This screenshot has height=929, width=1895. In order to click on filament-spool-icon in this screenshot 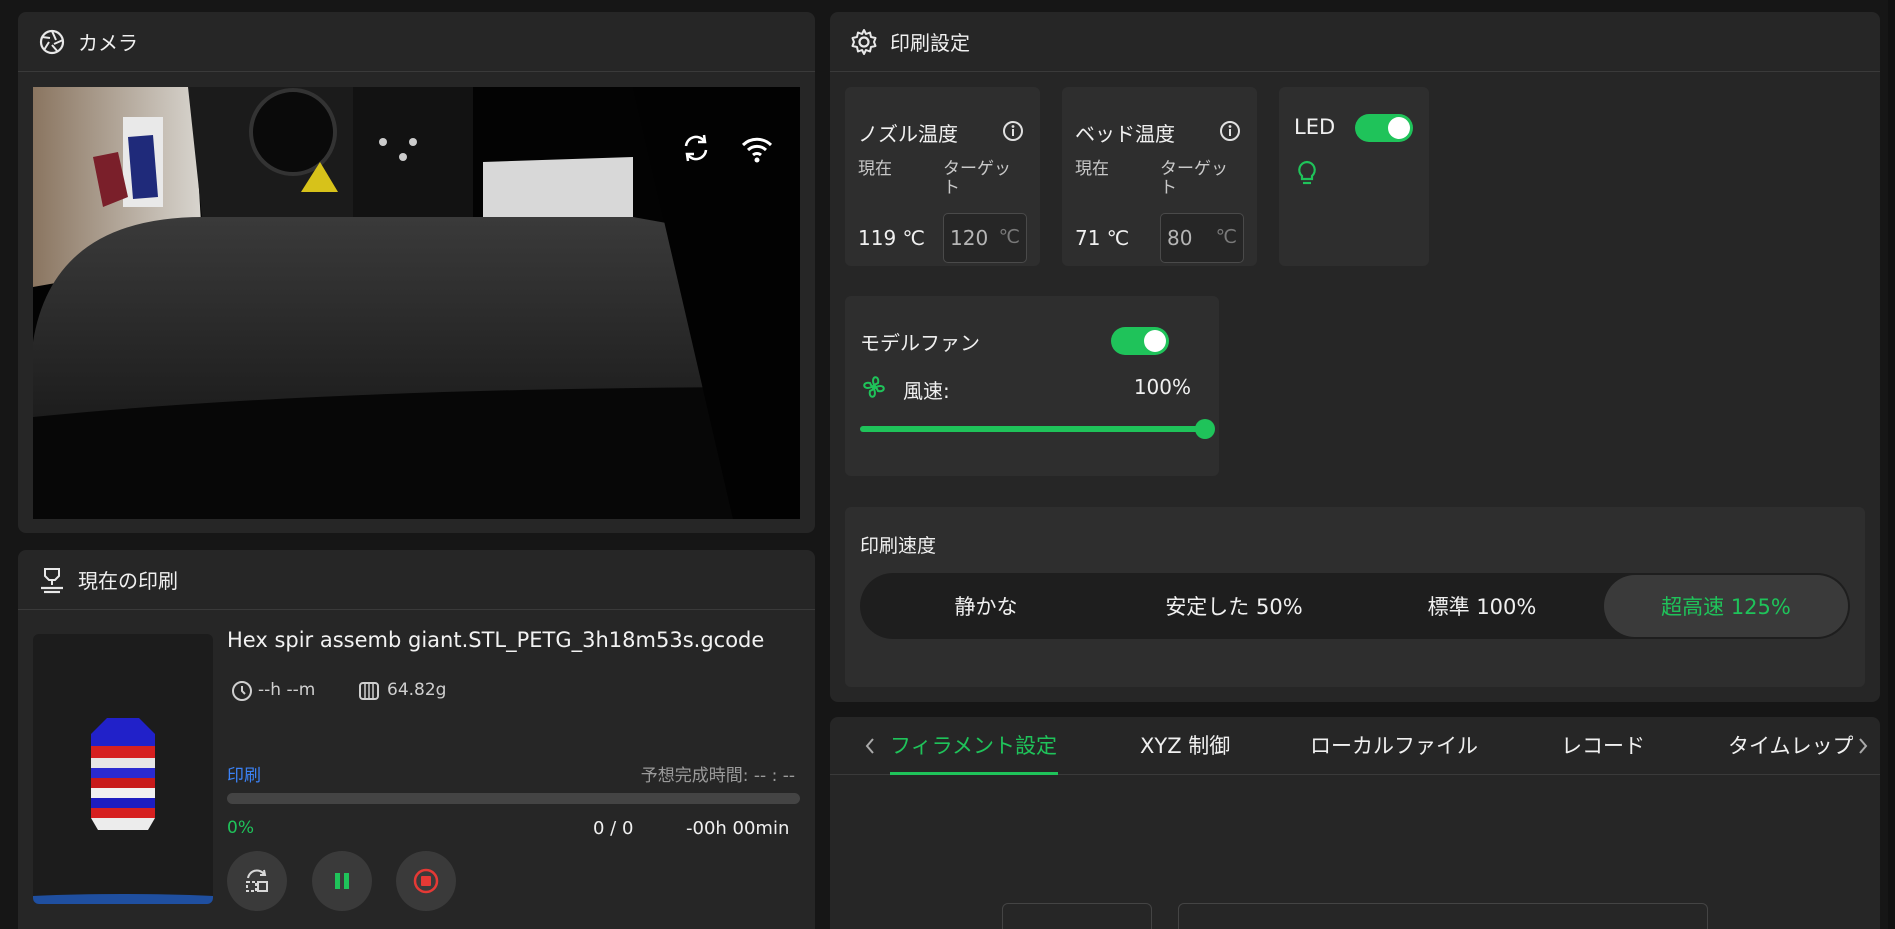, I will do `click(369, 691)`.